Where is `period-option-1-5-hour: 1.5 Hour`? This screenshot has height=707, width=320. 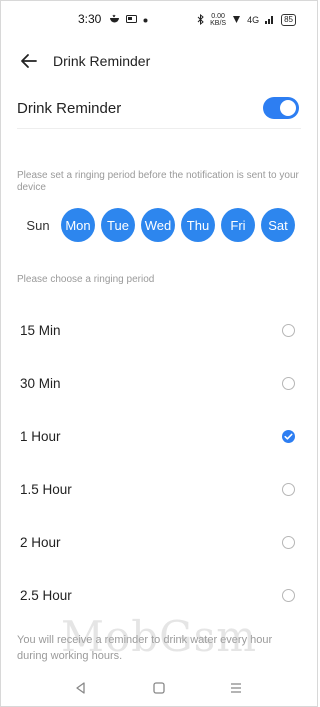
period-option-1-5-hour: 1.5 Hour is located at coordinates (160, 490).